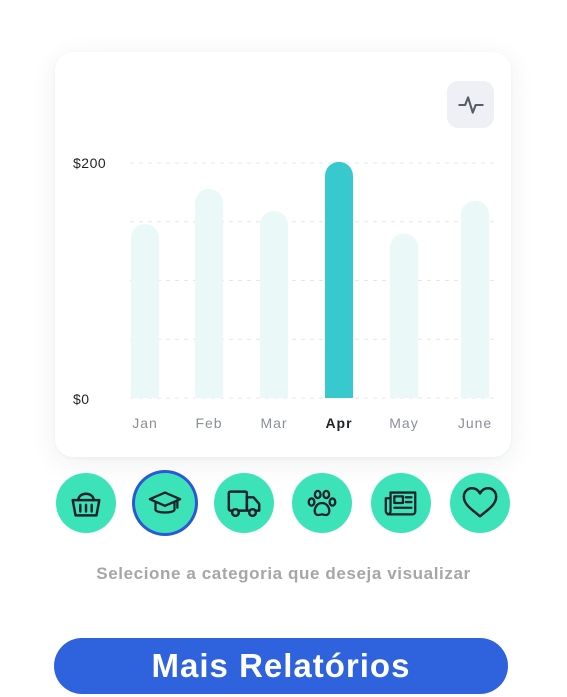  I want to click on newspaper-icon, so click(400, 503).